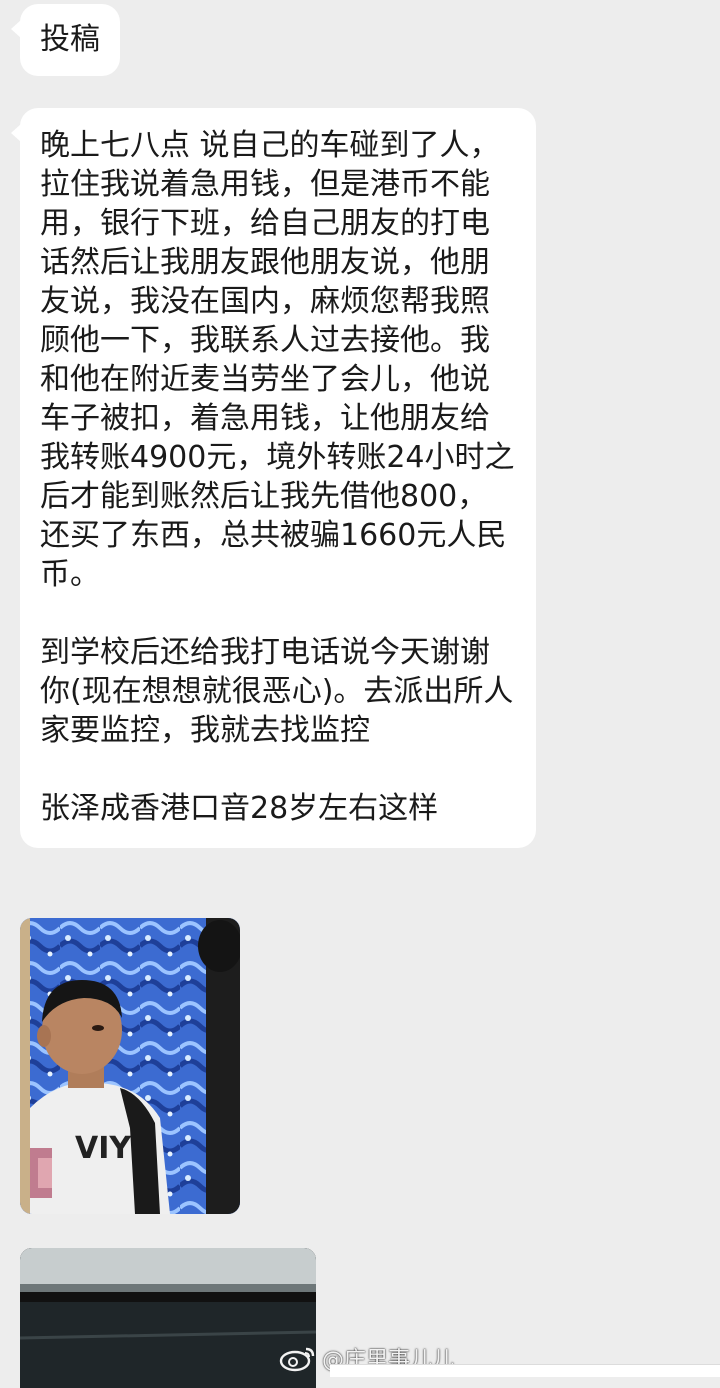 This screenshot has width=720, height=1388. I want to click on message-bubble: 投稿, so click(65, 40).